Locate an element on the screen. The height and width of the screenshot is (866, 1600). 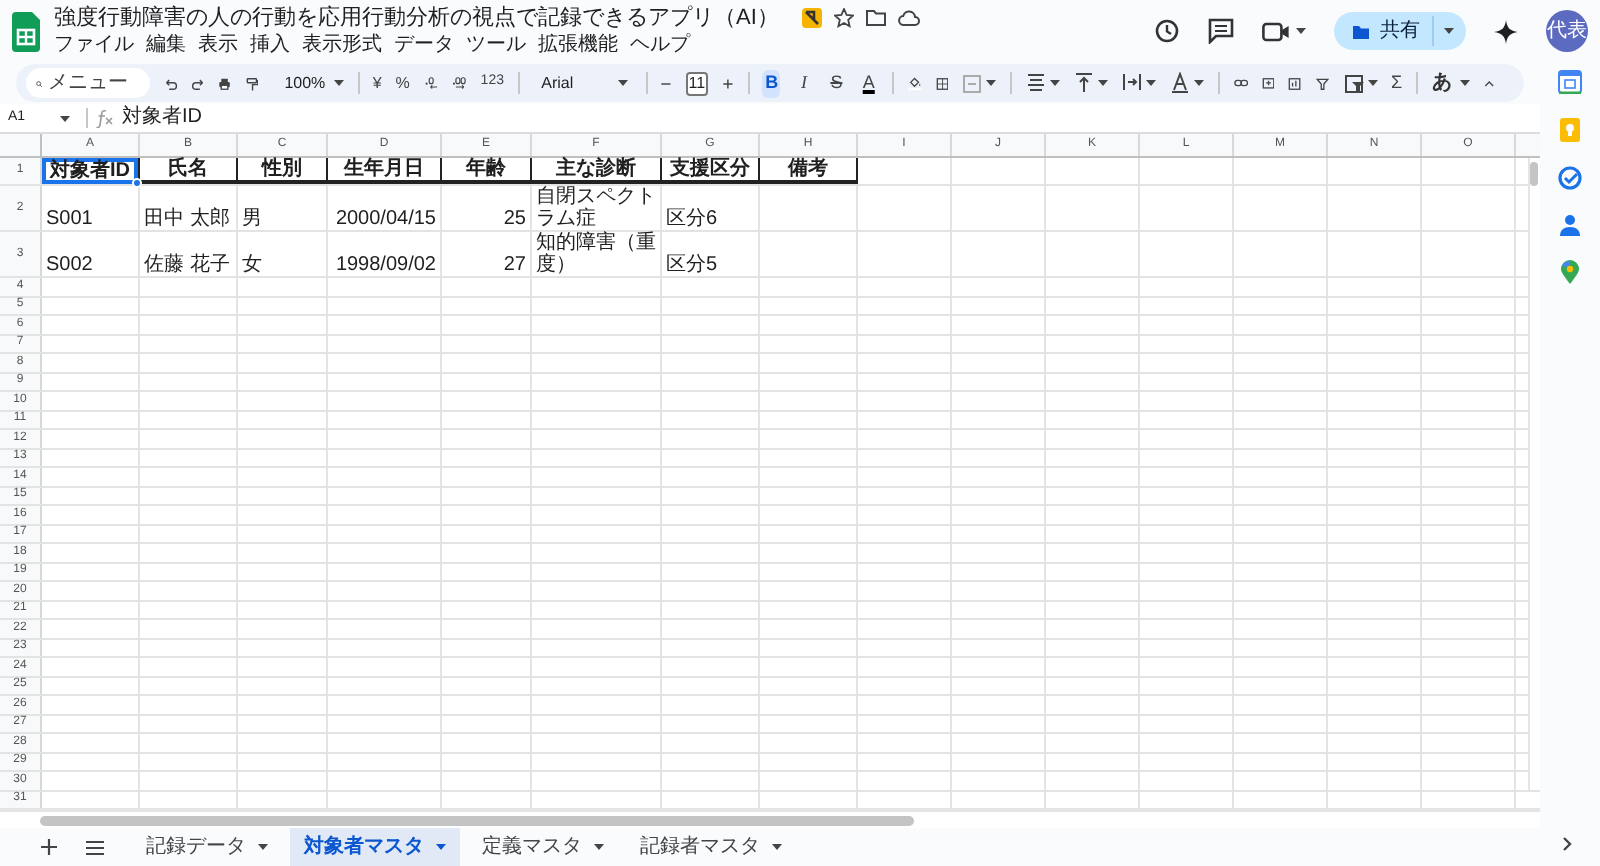
merge-cells-icon is located at coordinates (972, 83).